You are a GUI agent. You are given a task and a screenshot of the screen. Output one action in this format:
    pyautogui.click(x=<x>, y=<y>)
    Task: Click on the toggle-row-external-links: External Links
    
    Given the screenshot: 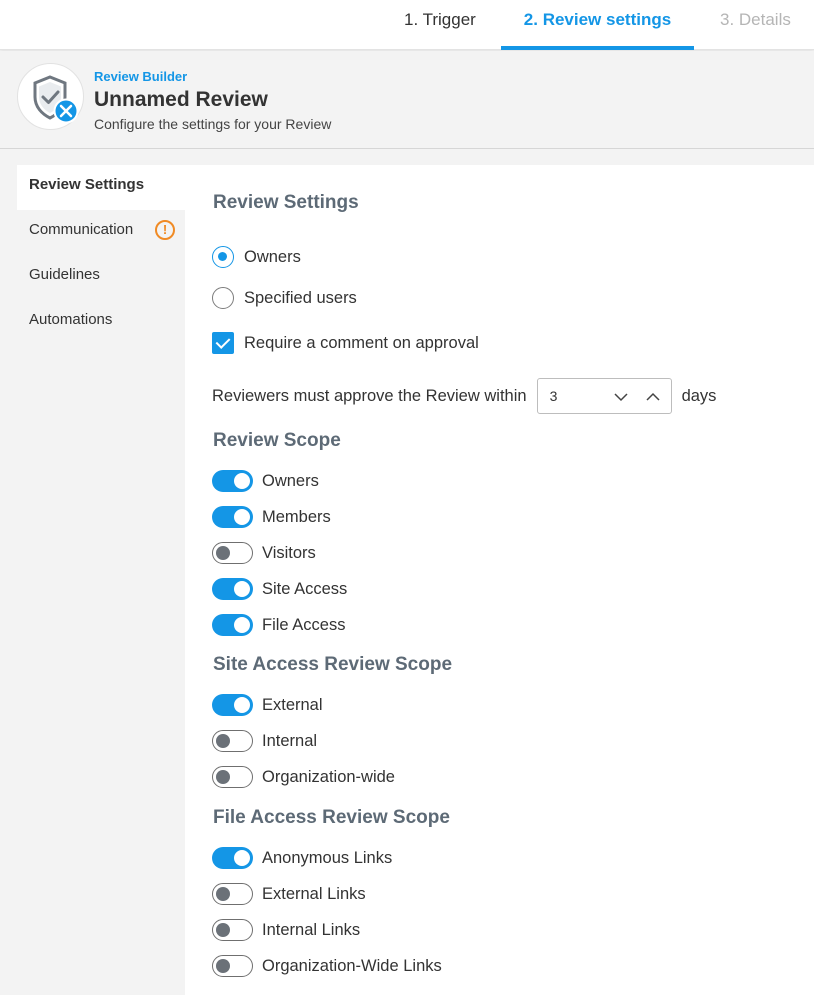 What is the action you would take?
    pyautogui.click(x=289, y=894)
    